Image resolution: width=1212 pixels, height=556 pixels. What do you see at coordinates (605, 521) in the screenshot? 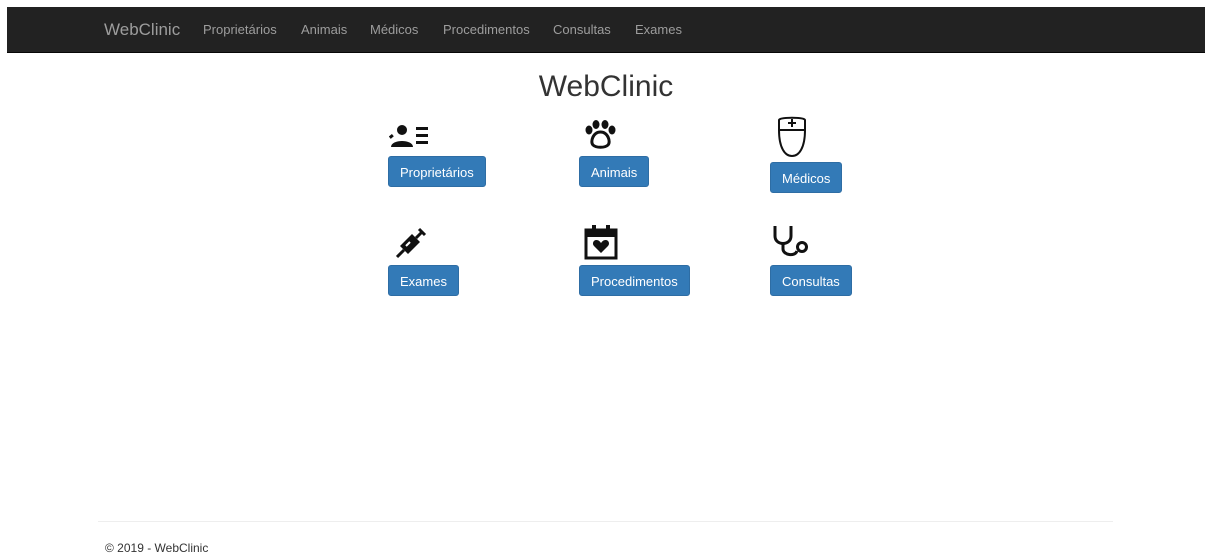
I see `footer-divider` at bounding box center [605, 521].